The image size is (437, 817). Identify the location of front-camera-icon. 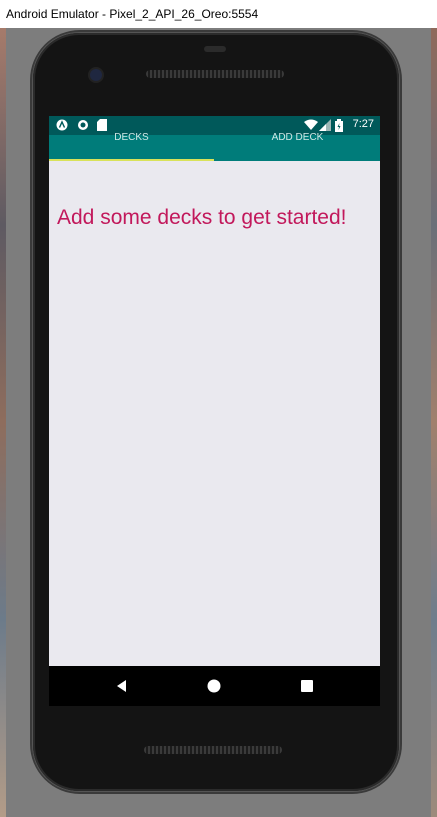
(96, 75).